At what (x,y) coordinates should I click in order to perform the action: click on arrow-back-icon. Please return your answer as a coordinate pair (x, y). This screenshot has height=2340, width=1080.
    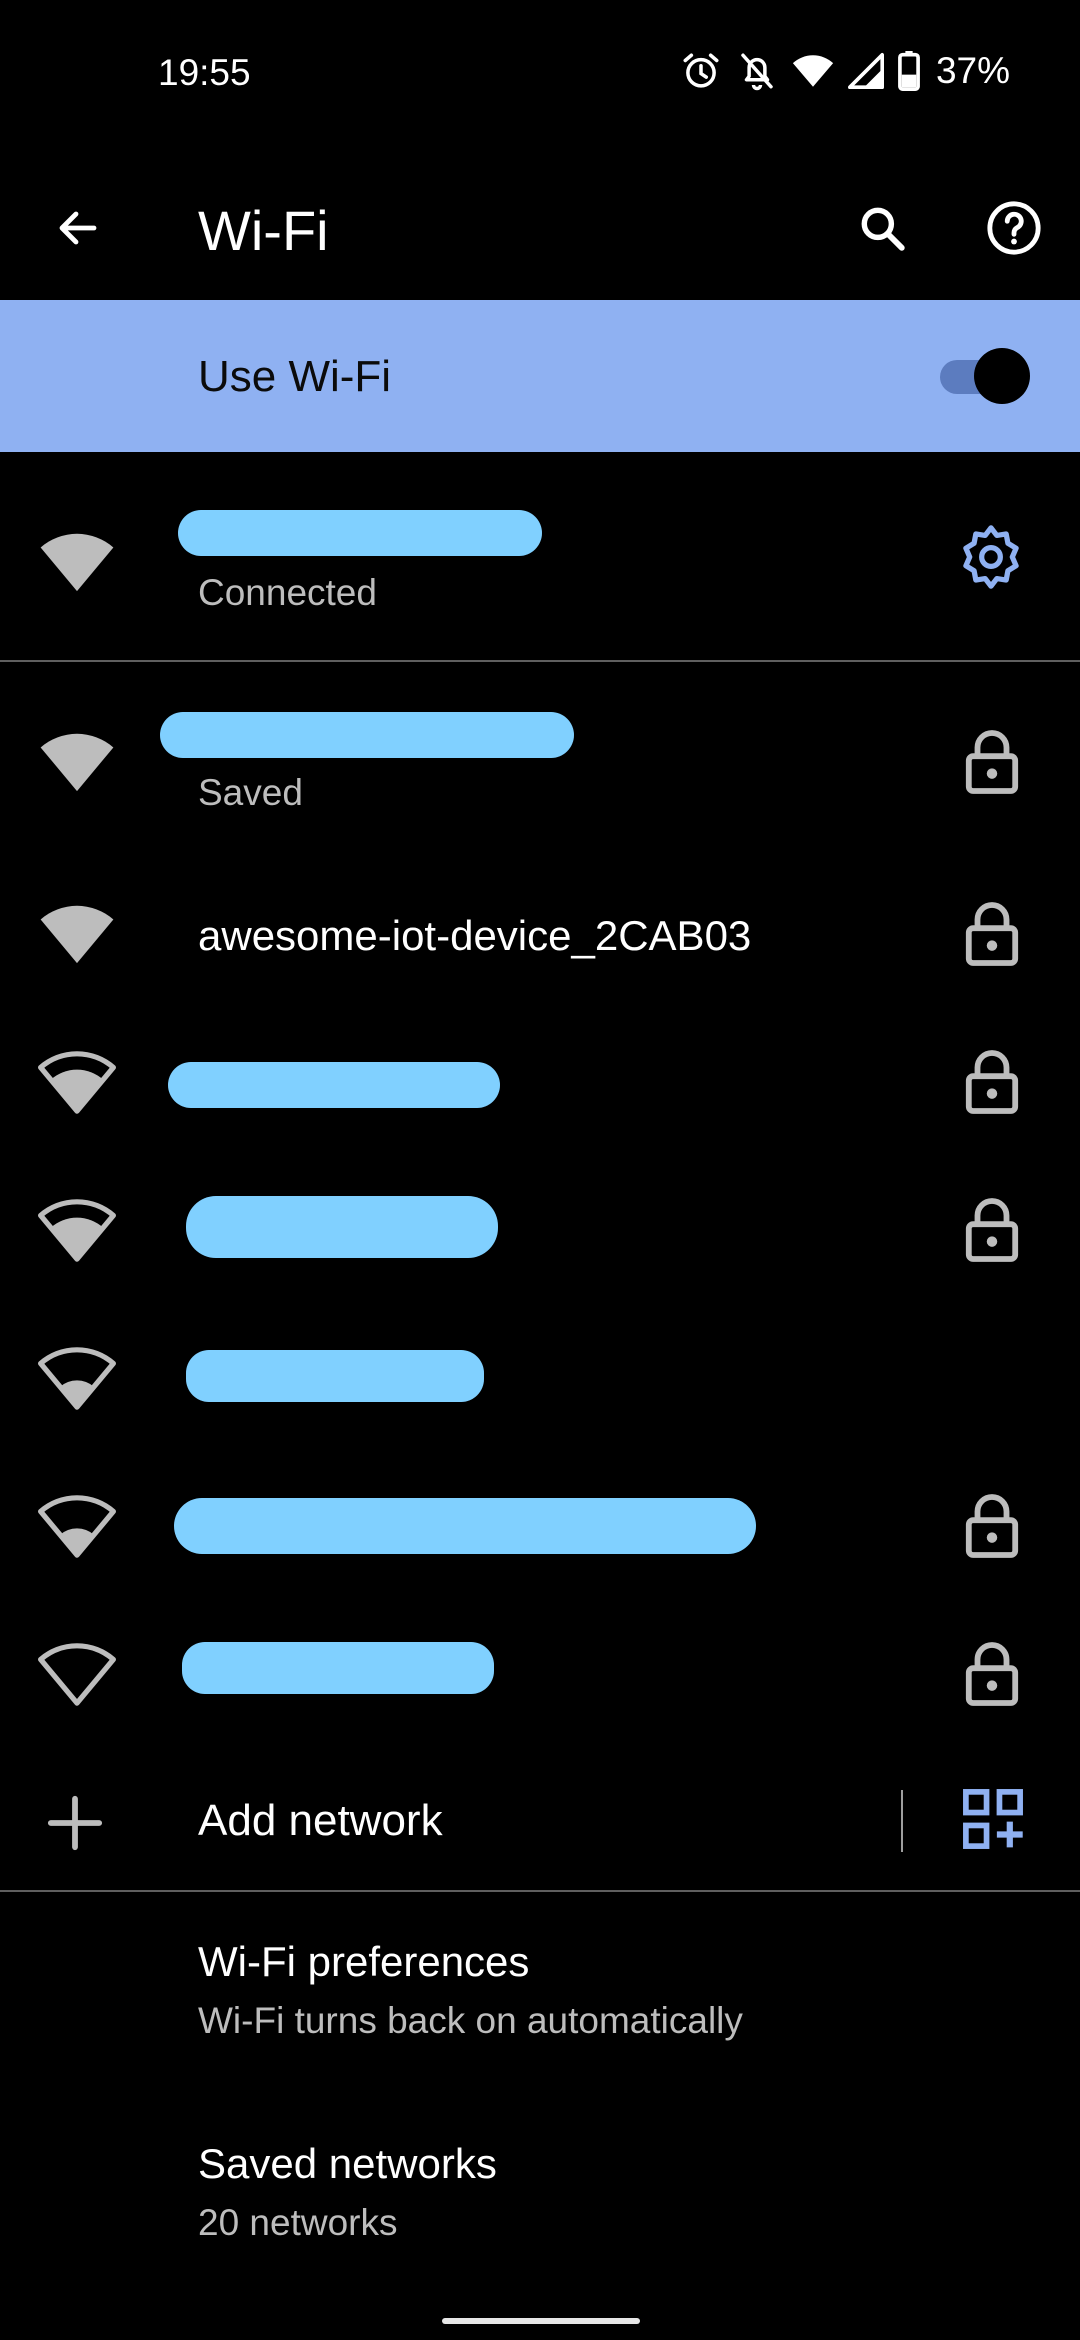
    Looking at the image, I should click on (78, 228).